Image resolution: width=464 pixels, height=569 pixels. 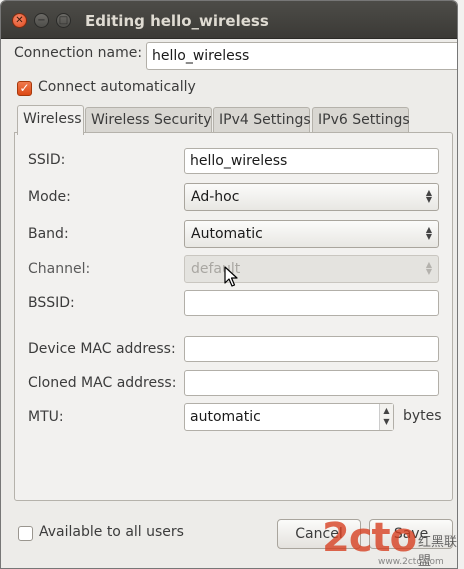 I want to click on device-mac-label: Device MAC address:, so click(x=102, y=349).